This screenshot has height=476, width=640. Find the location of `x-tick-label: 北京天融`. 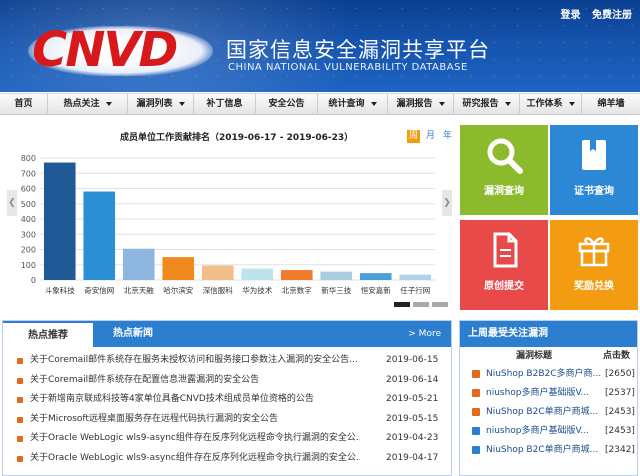

x-tick-label: 北京天融 is located at coordinates (139, 290).